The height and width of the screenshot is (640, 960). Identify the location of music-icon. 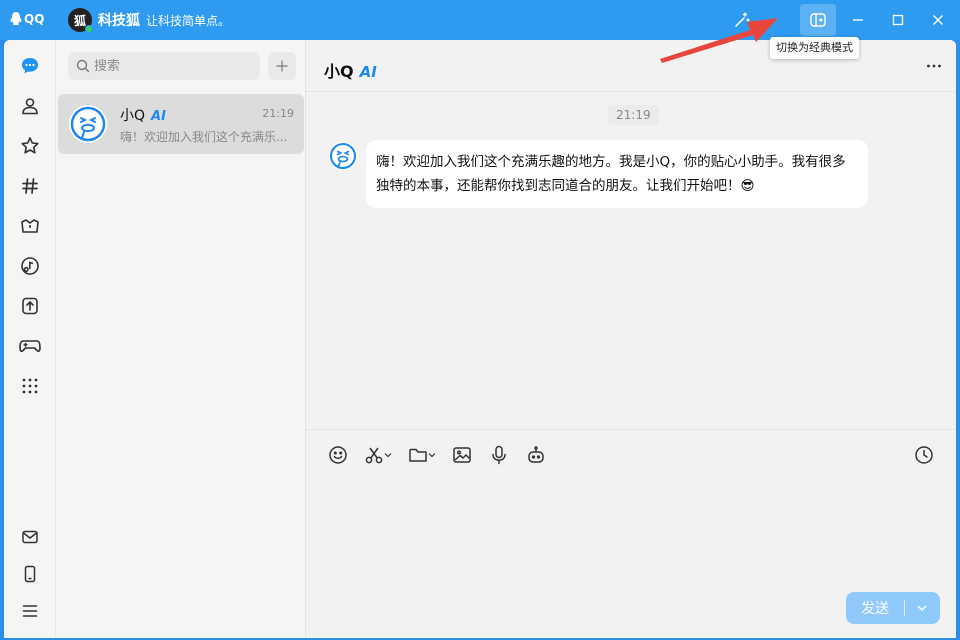
(30, 266).